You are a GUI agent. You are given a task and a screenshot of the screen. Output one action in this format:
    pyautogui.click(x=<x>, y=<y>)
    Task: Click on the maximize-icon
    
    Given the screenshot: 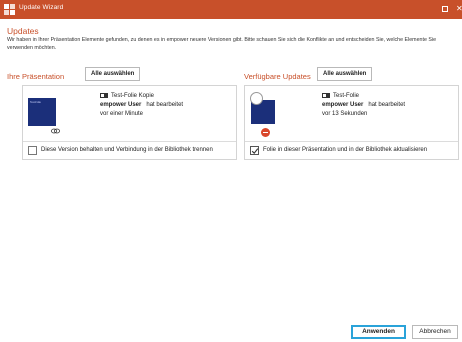 What is the action you would take?
    pyautogui.click(x=445, y=9)
    